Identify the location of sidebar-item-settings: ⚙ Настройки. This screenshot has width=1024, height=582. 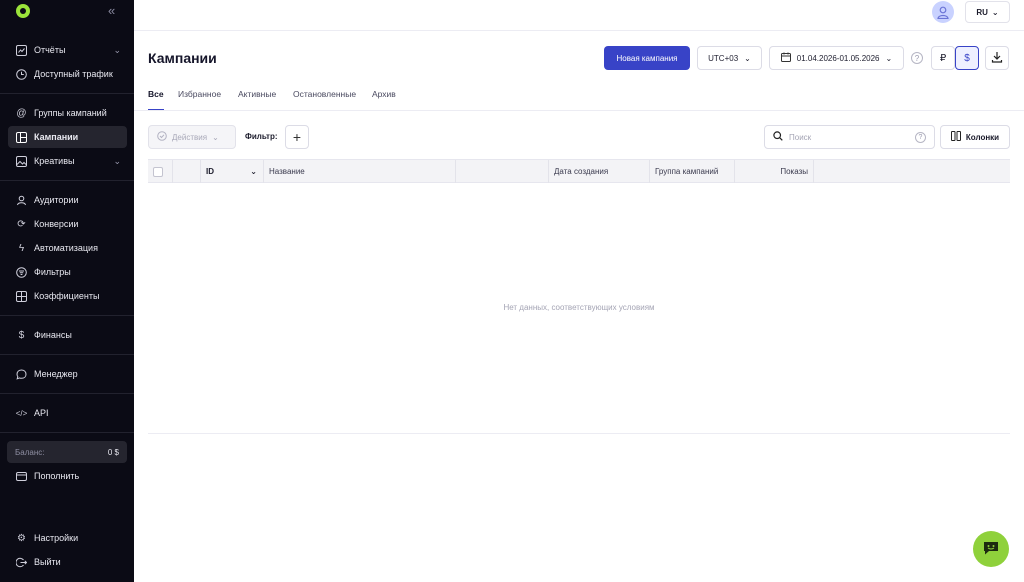
(67, 538).